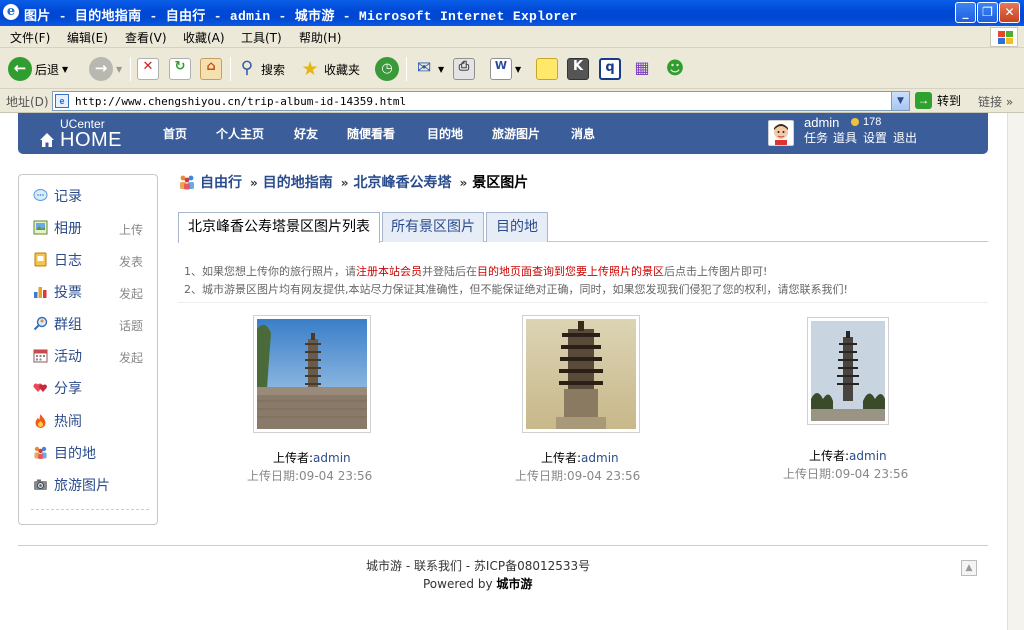  What do you see at coordinates (65, 69) in the screenshot?
I see `back-dropdown-icon: ▼` at bounding box center [65, 69].